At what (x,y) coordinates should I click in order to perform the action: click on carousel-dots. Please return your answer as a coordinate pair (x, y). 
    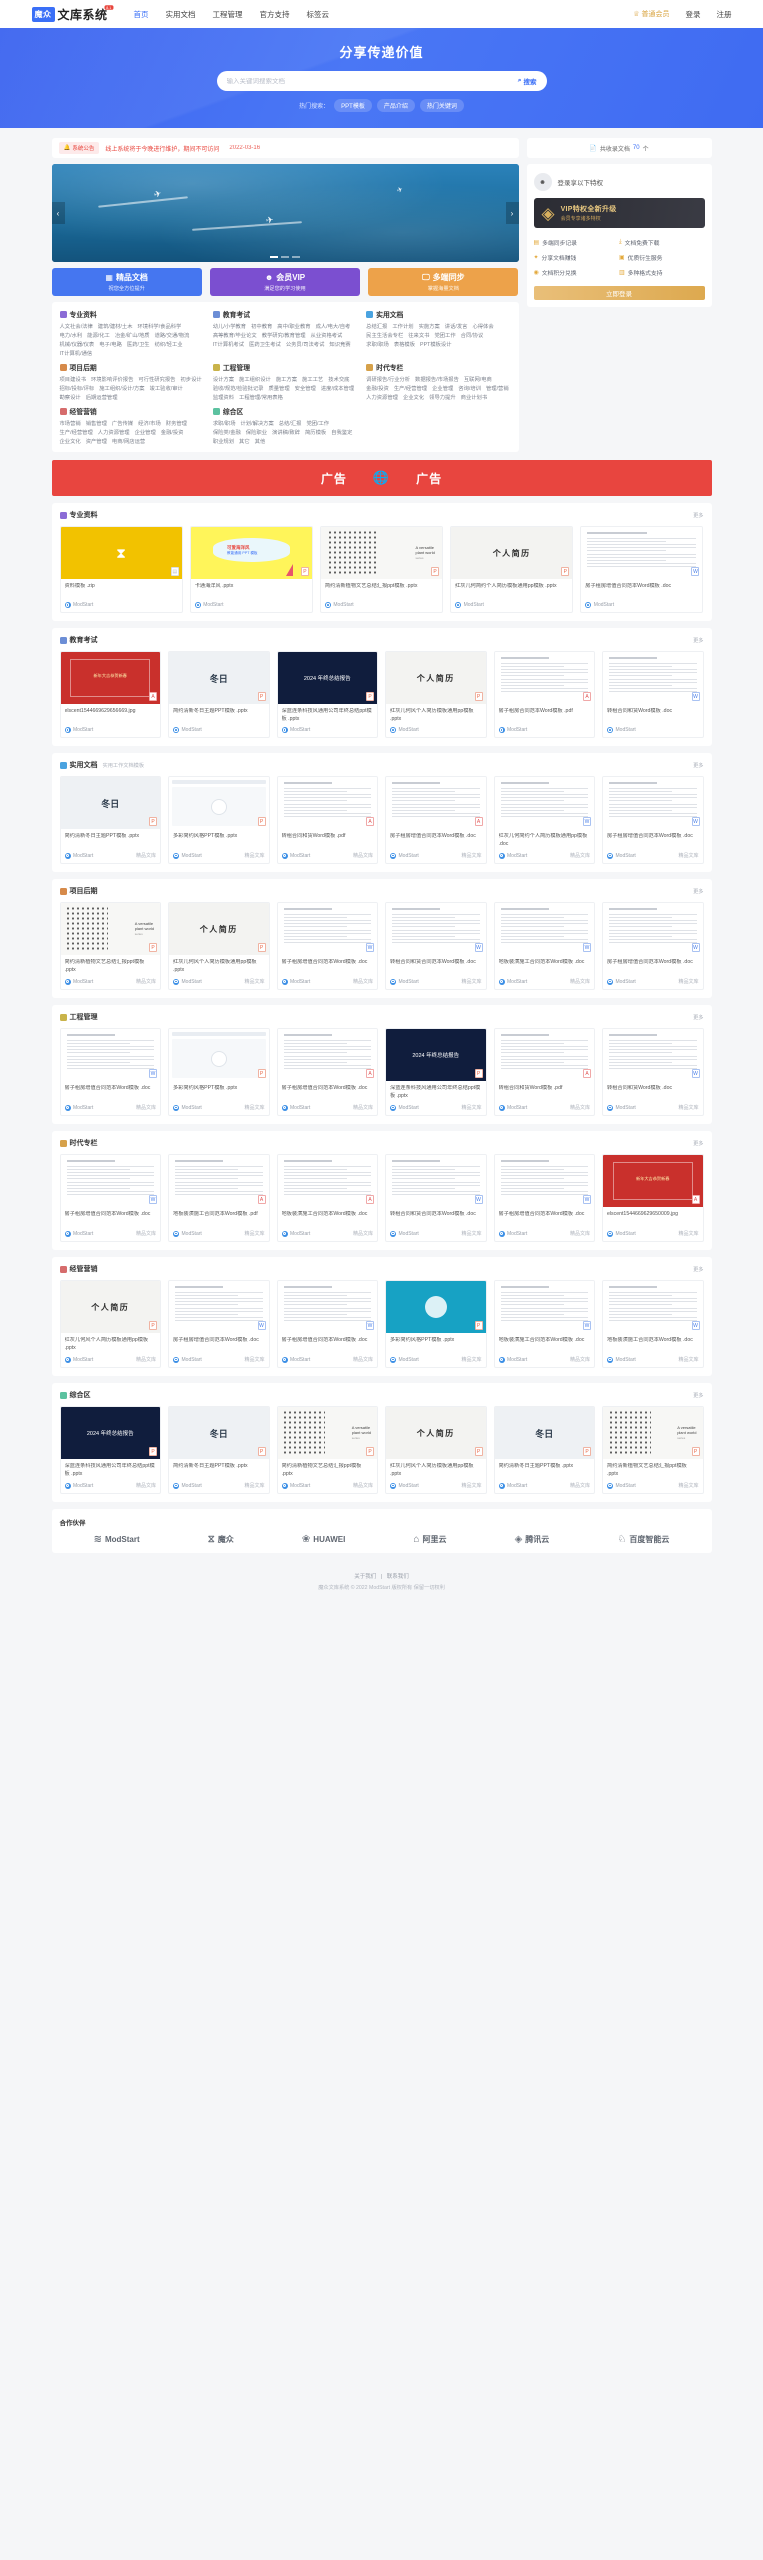
    Looking at the image, I should click on (285, 257).